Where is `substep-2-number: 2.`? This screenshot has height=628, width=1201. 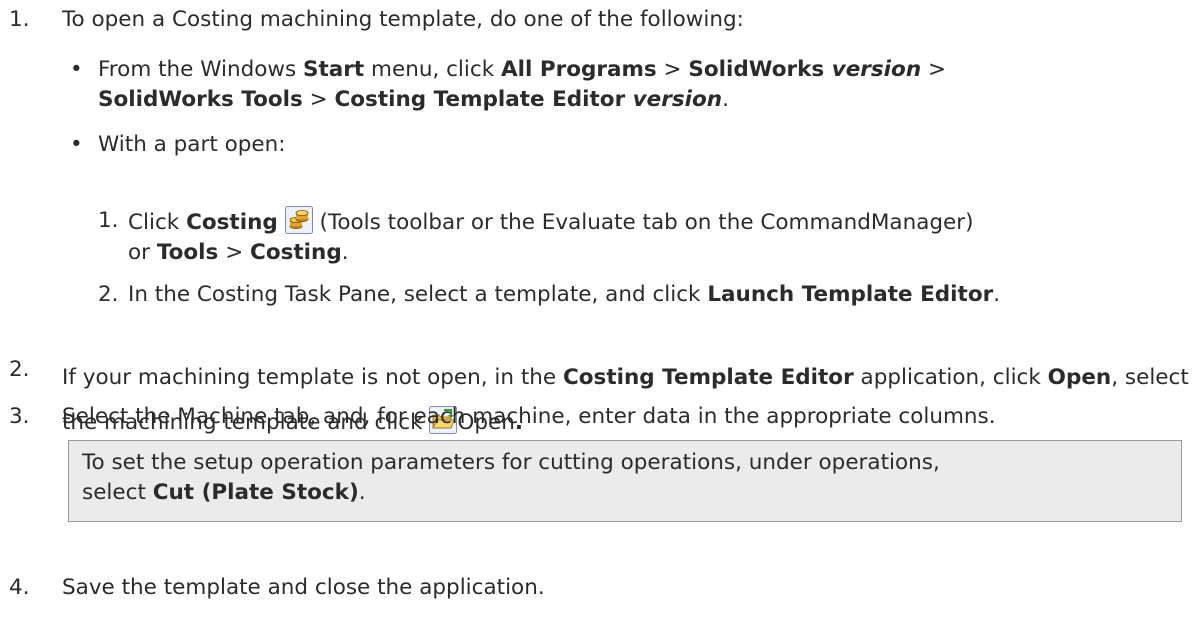 substep-2-number: 2. is located at coordinates (108, 294).